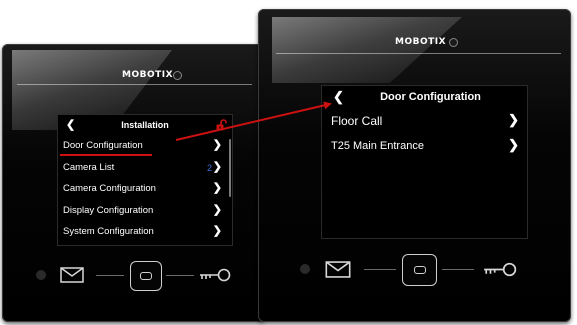  I want to click on menu-item-display-configuration: Display Configuration ❯, so click(145, 211).